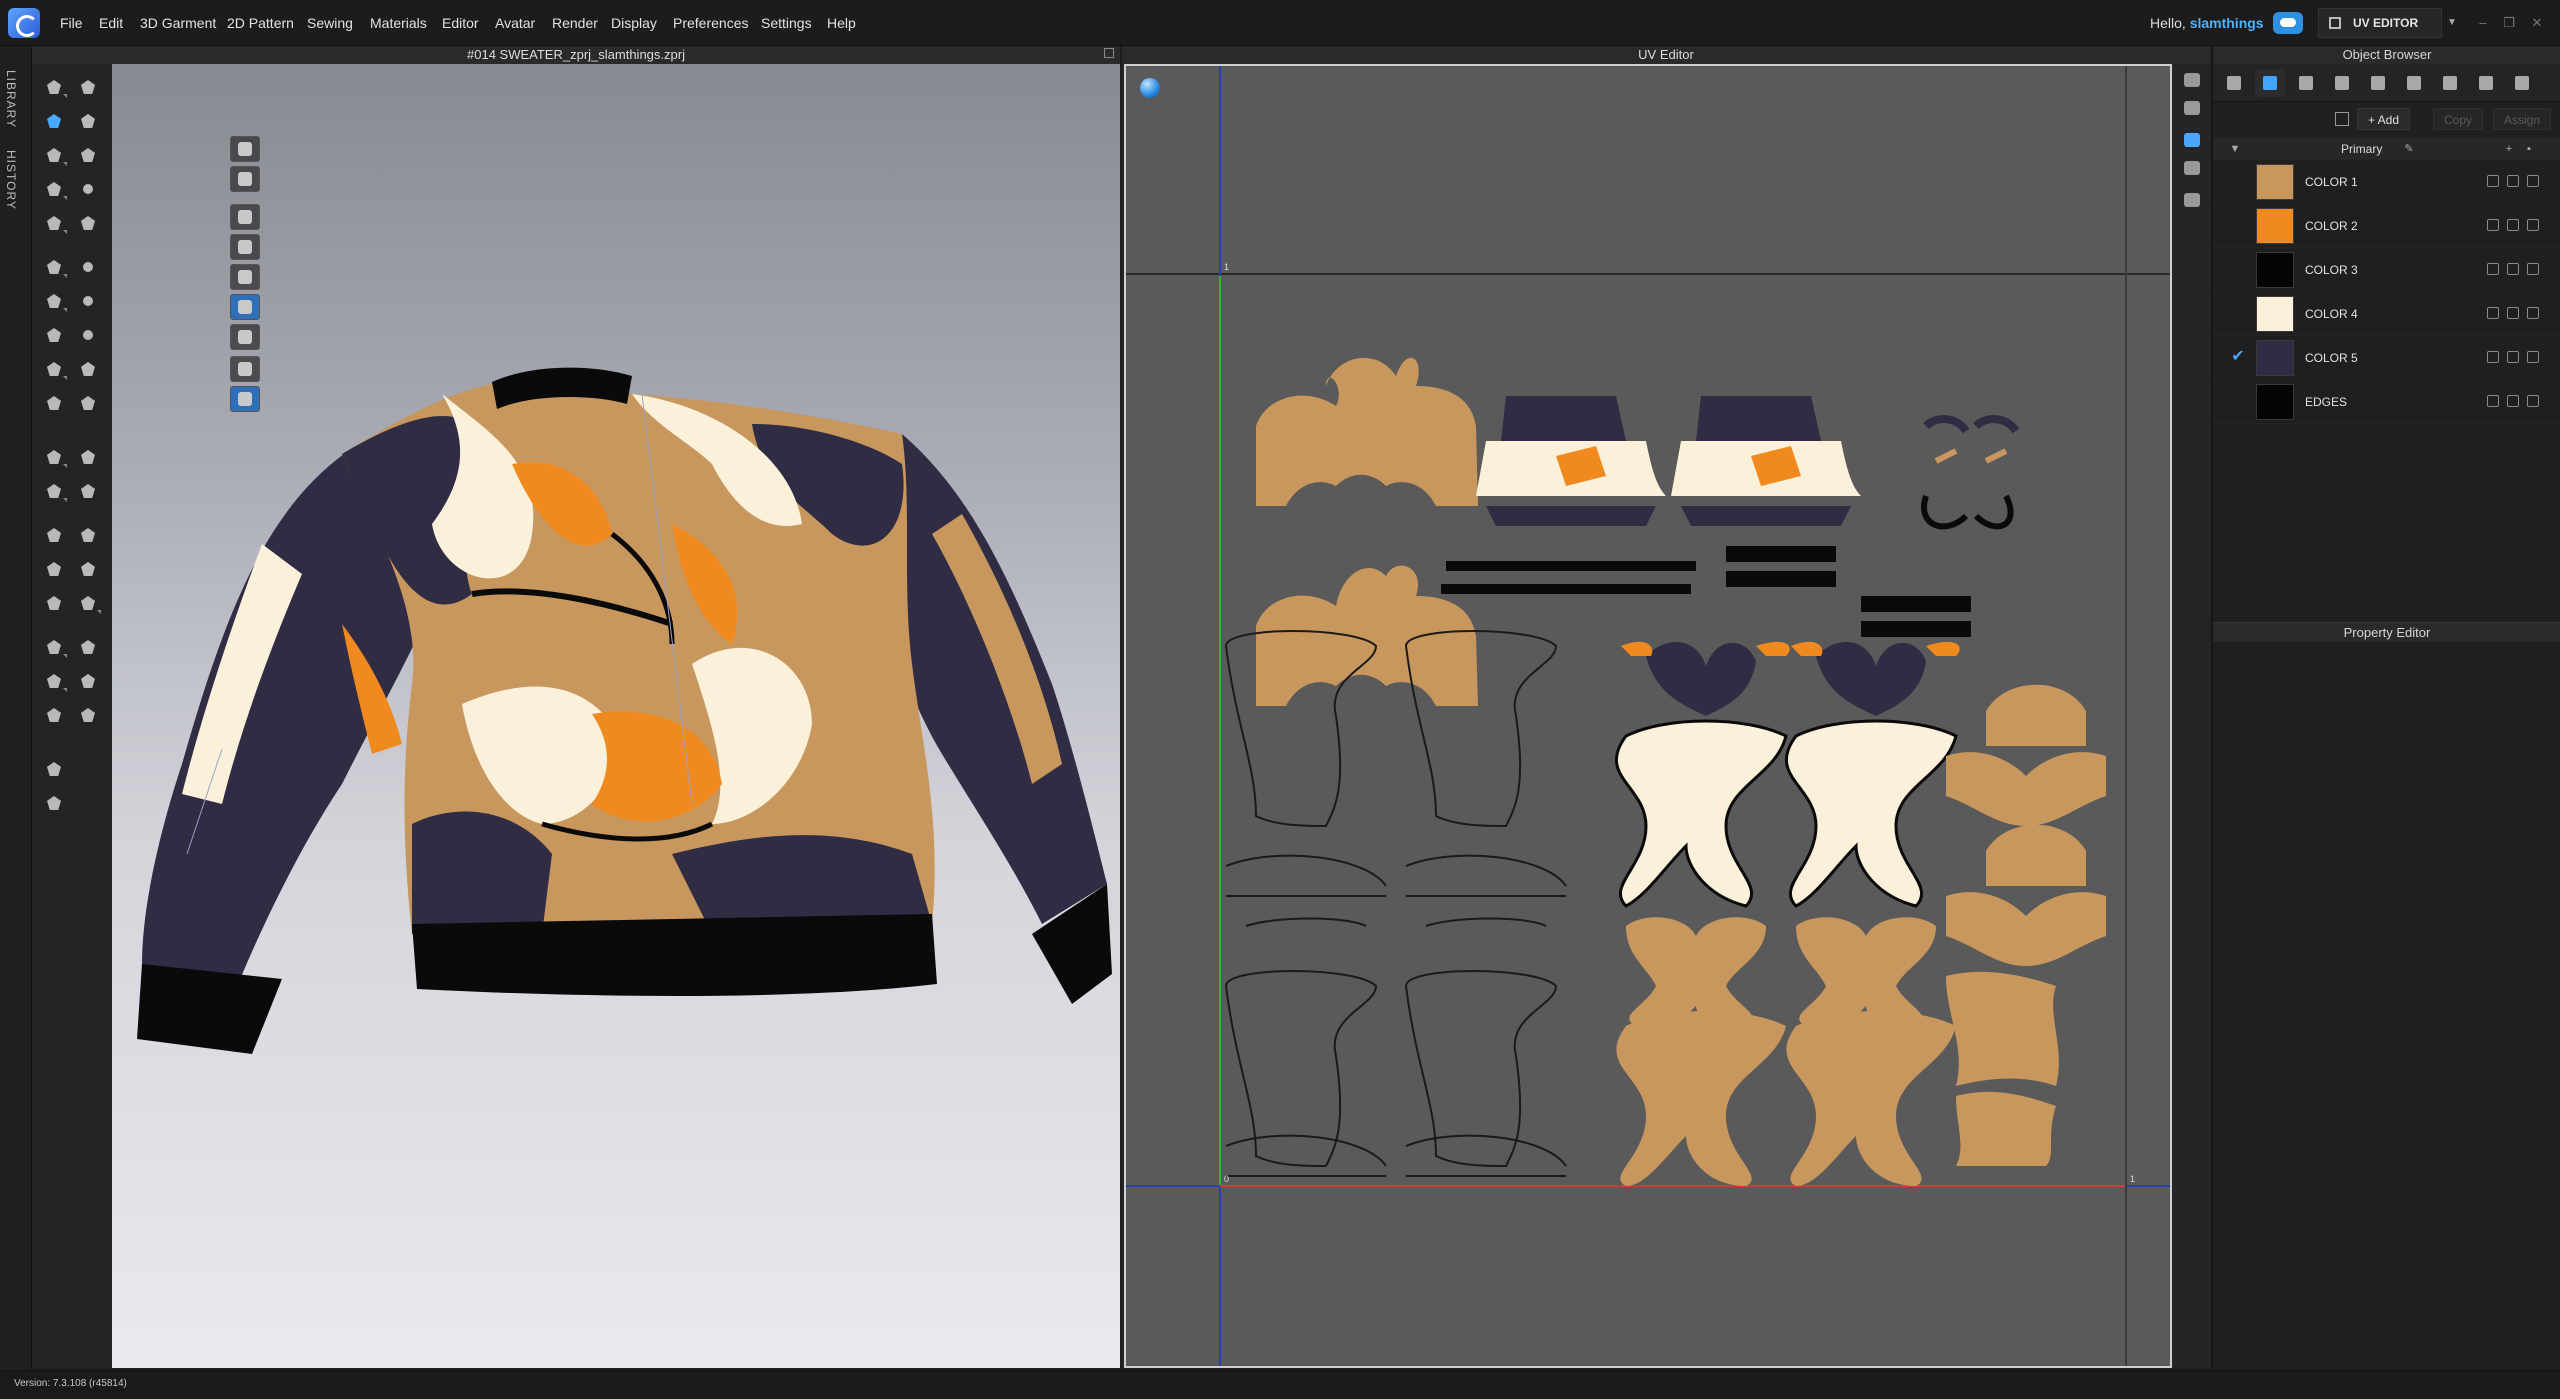  Describe the element at coordinates (2192, 168) in the screenshot. I see `uv-edit-icon` at that location.